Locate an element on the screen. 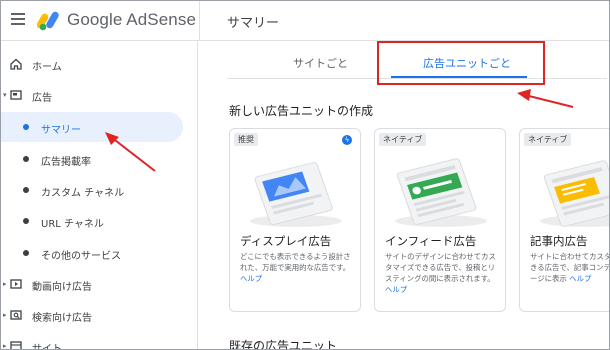  sidebar-item-other-services: その他のサービス is located at coordinates (92, 253).